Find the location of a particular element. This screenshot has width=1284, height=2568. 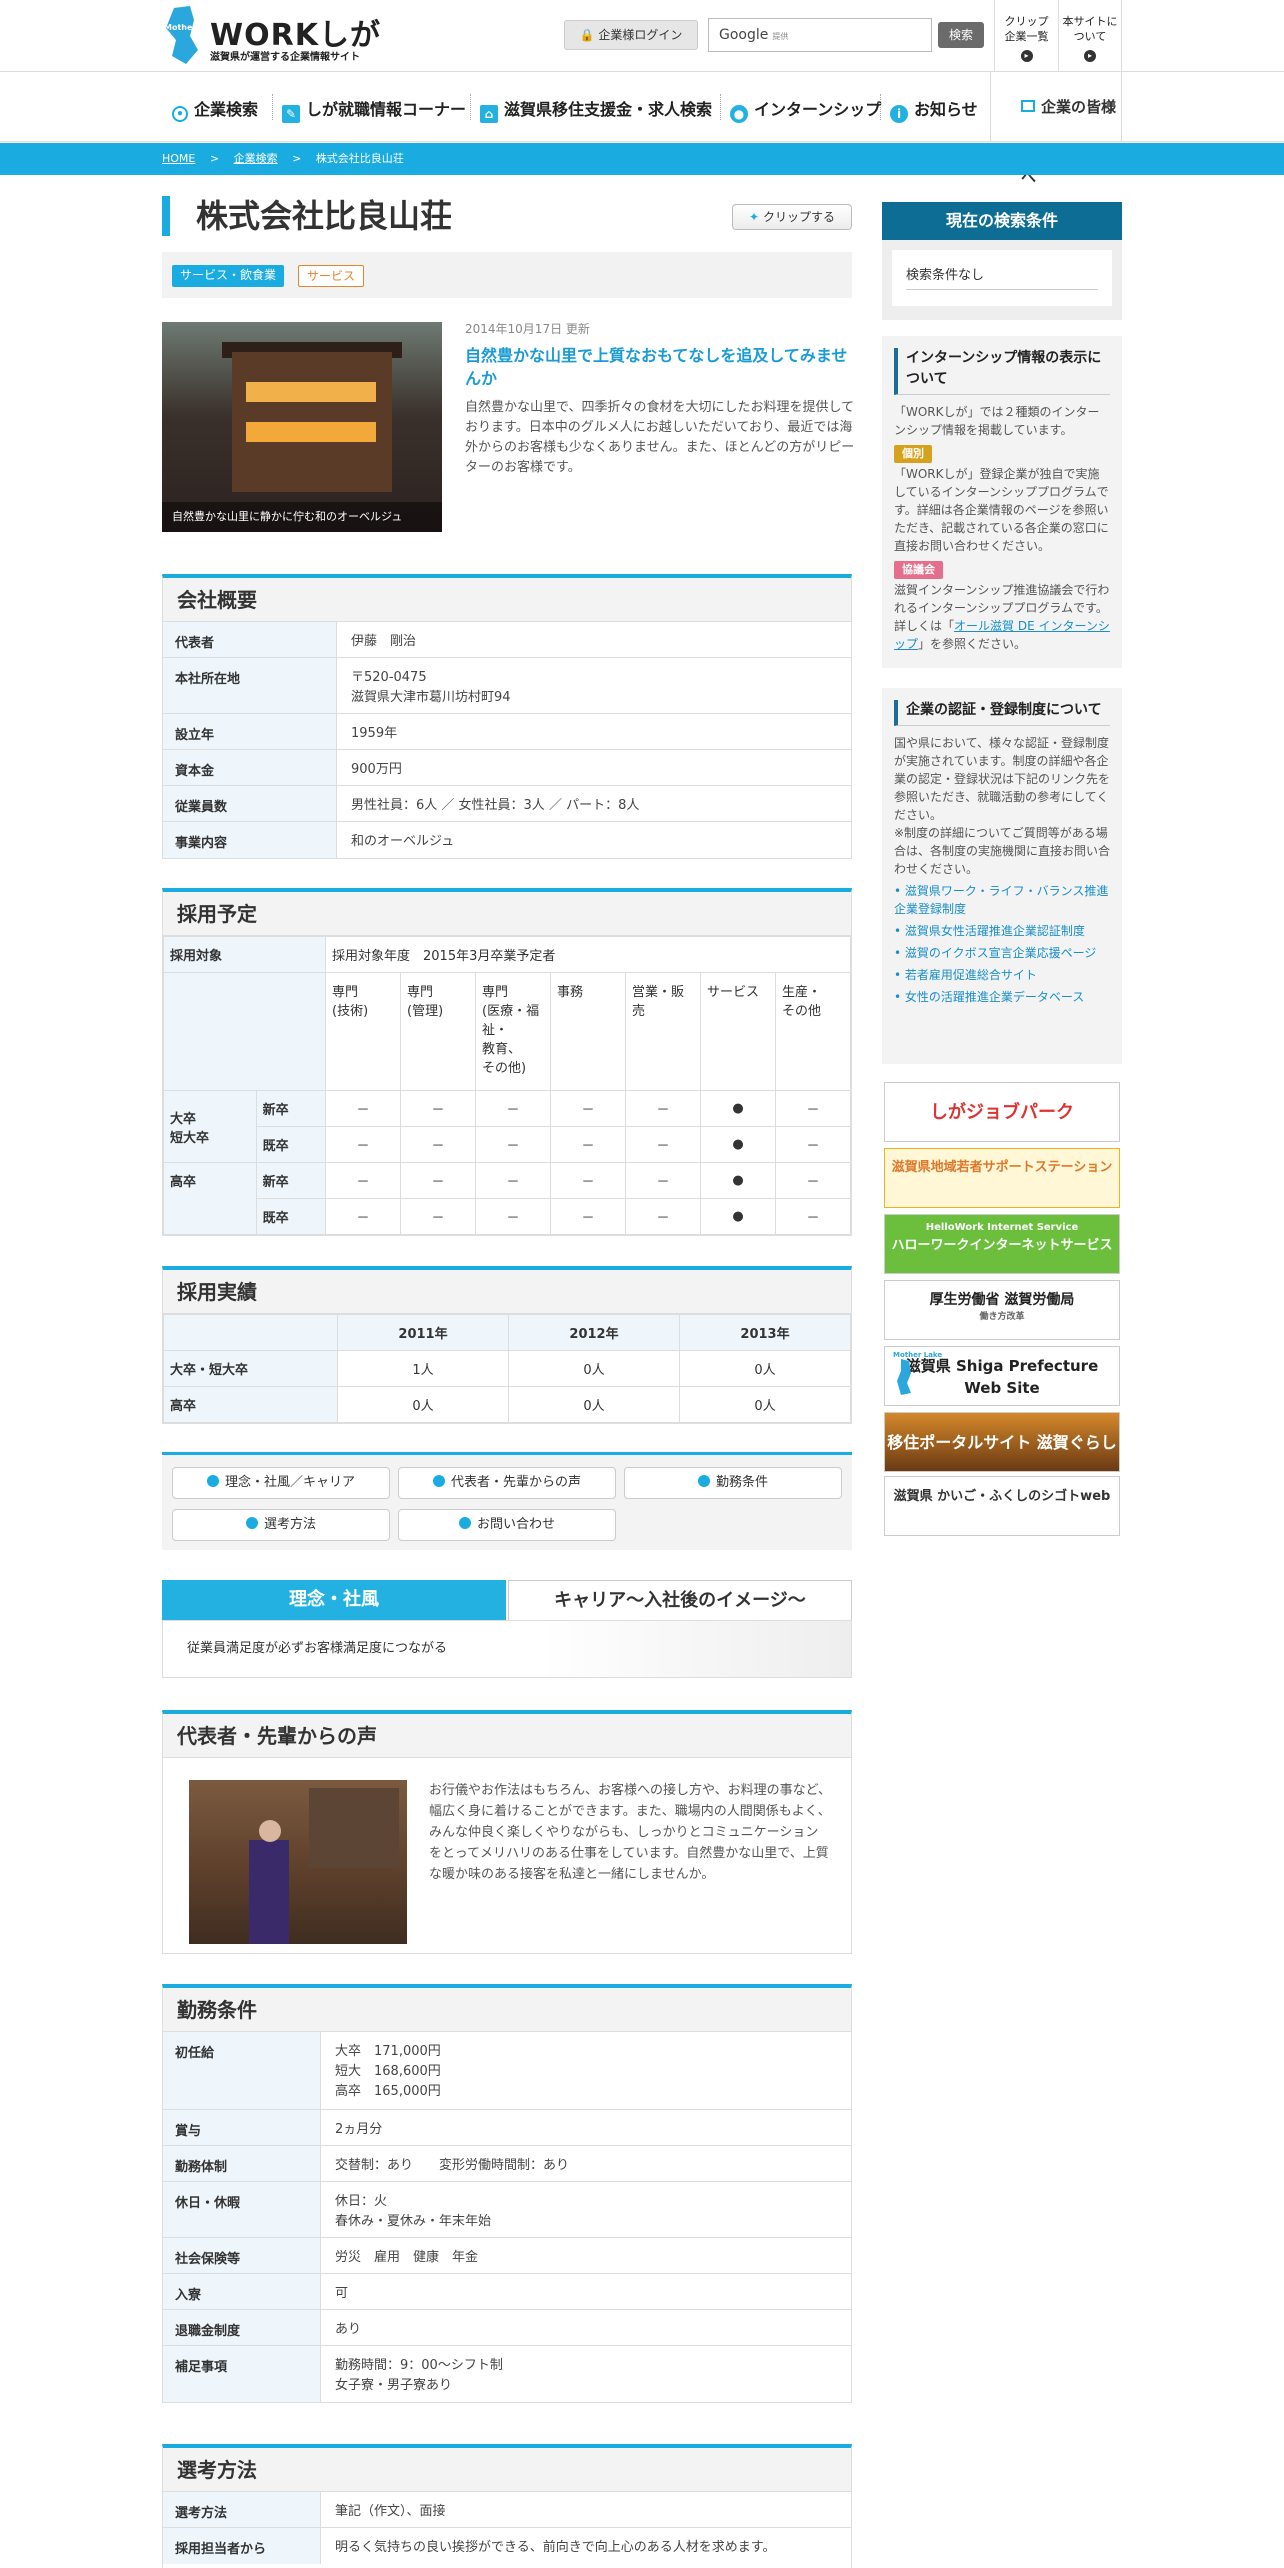

industry-tags: サービス・飲食業 サービス is located at coordinates (507, 275).